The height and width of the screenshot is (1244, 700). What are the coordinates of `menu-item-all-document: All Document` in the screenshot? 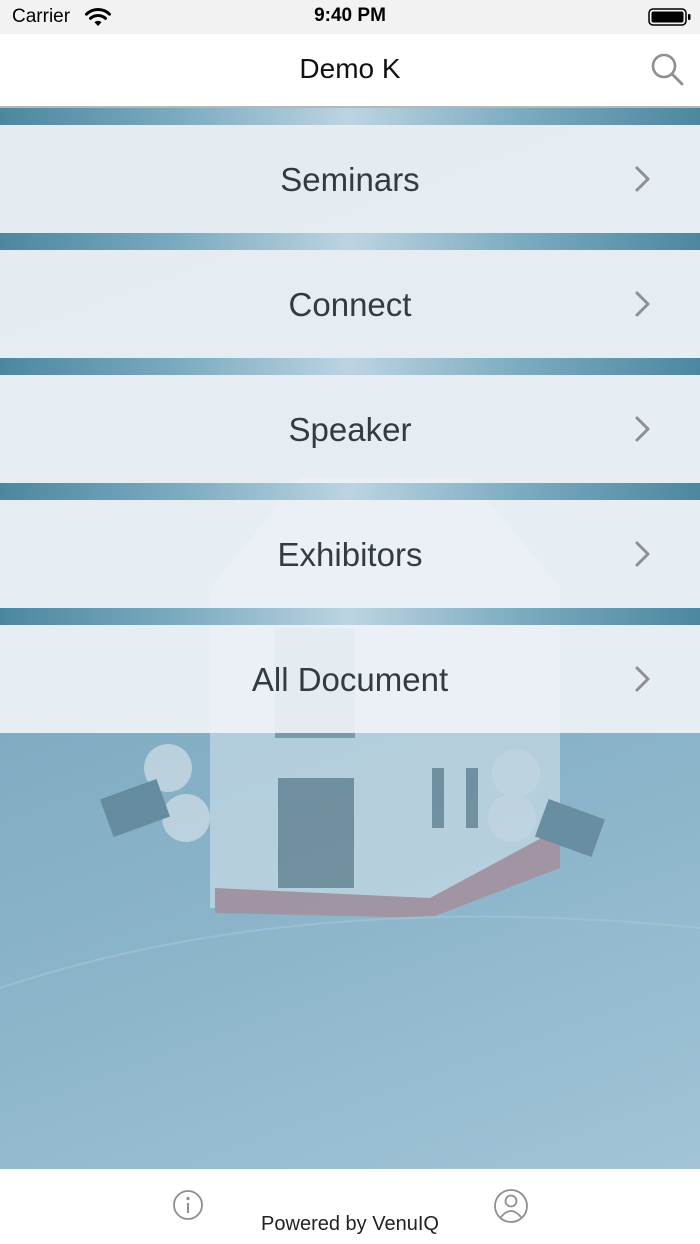 It's located at (350, 679).